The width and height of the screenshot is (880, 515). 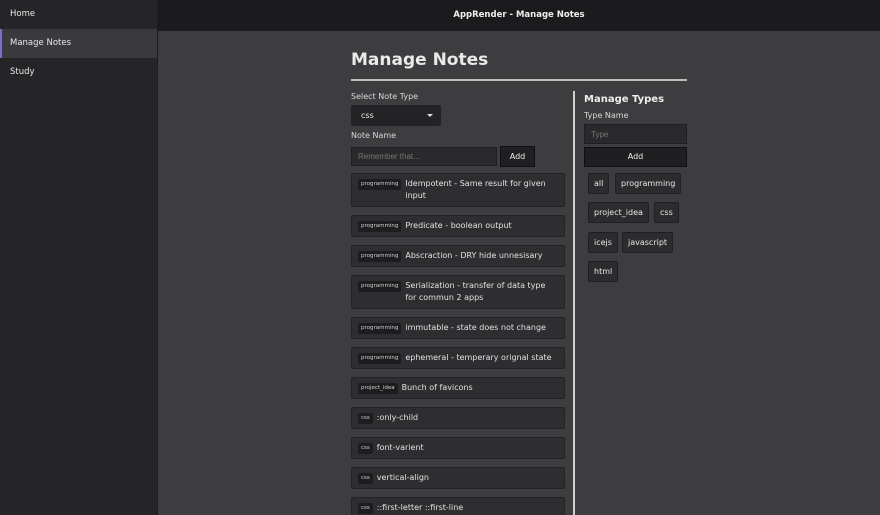 I want to click on type-chip-css: css, so click(x=666, y=212).